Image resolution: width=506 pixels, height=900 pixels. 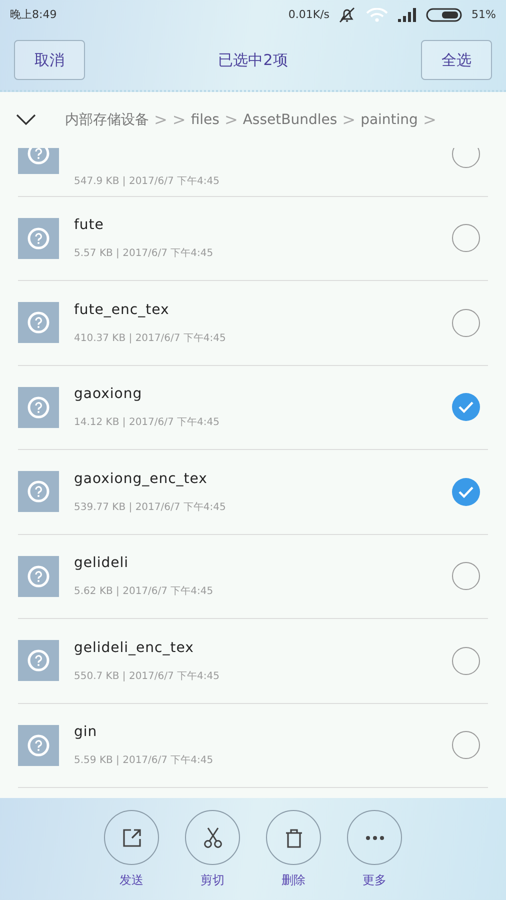 I want to click on file-details: 5.57 KB | 2017/6/7 下午4:45, so click(x=144, y=254).